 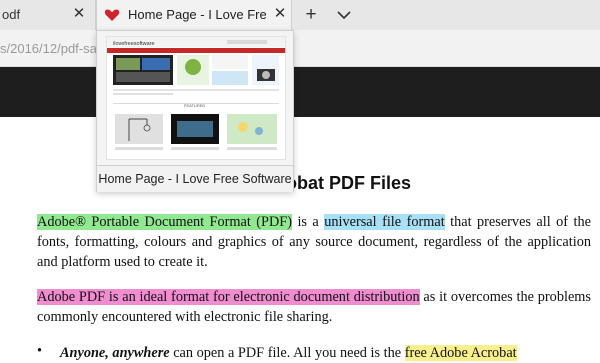 I want to click on tab-home-page: Home Page - I Love Free Software ✕, so click(x=194, y=15).